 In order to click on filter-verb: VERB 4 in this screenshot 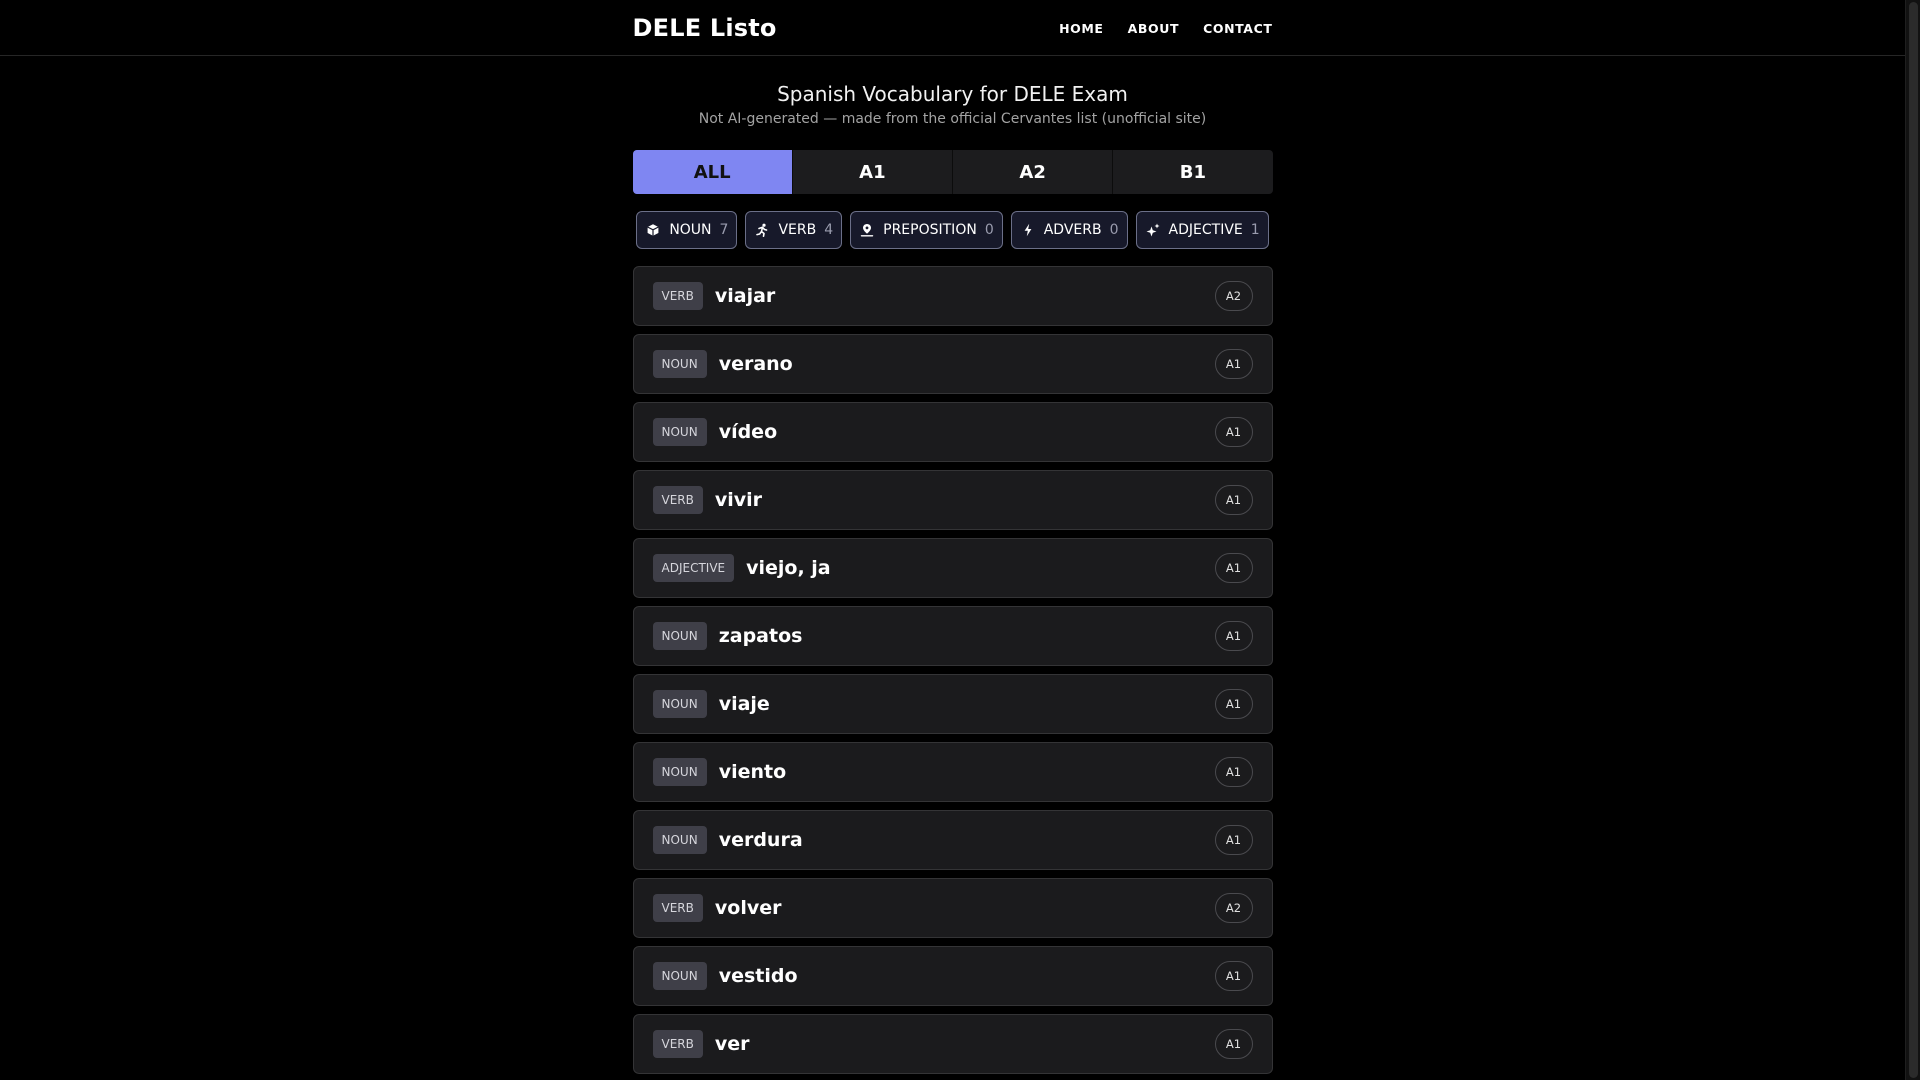, I will do `click(794, 230)`.